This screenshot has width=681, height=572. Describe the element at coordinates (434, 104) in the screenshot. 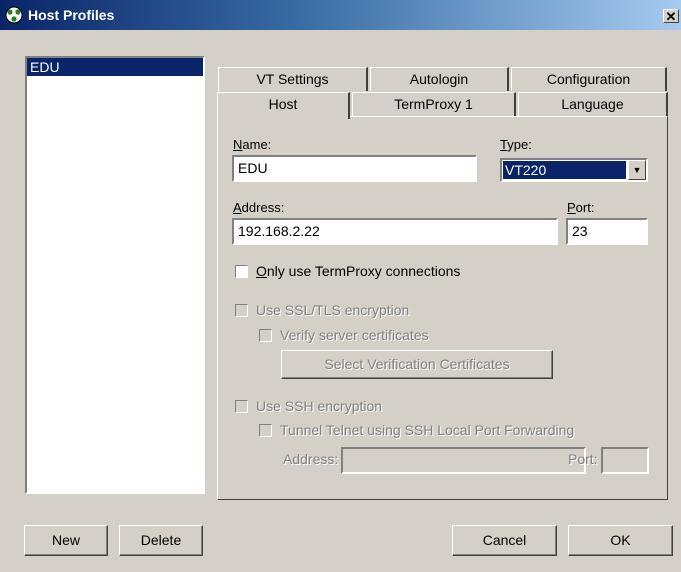

I see `tab-termproxy-1: TermProxy 1` at that location.